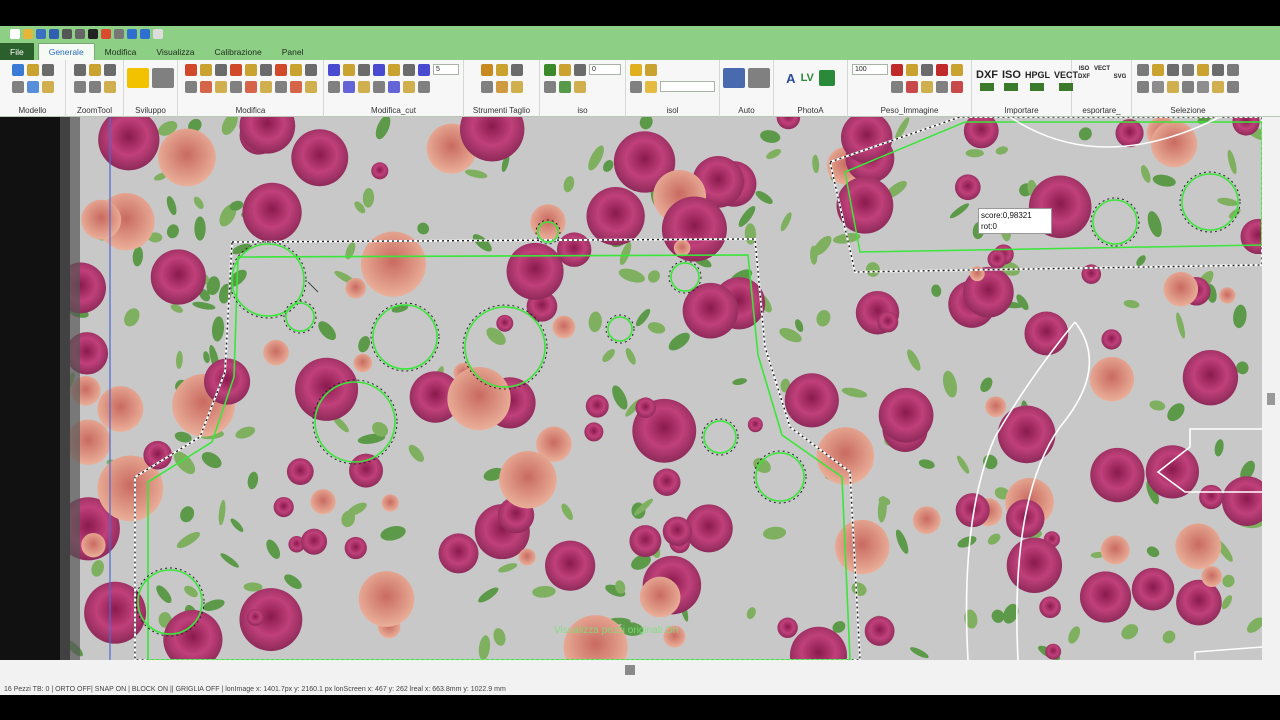  What do you see at coordinates (17, 51) in the screenshot?
I see `tab-file: File` at bounding box center [17, 51].